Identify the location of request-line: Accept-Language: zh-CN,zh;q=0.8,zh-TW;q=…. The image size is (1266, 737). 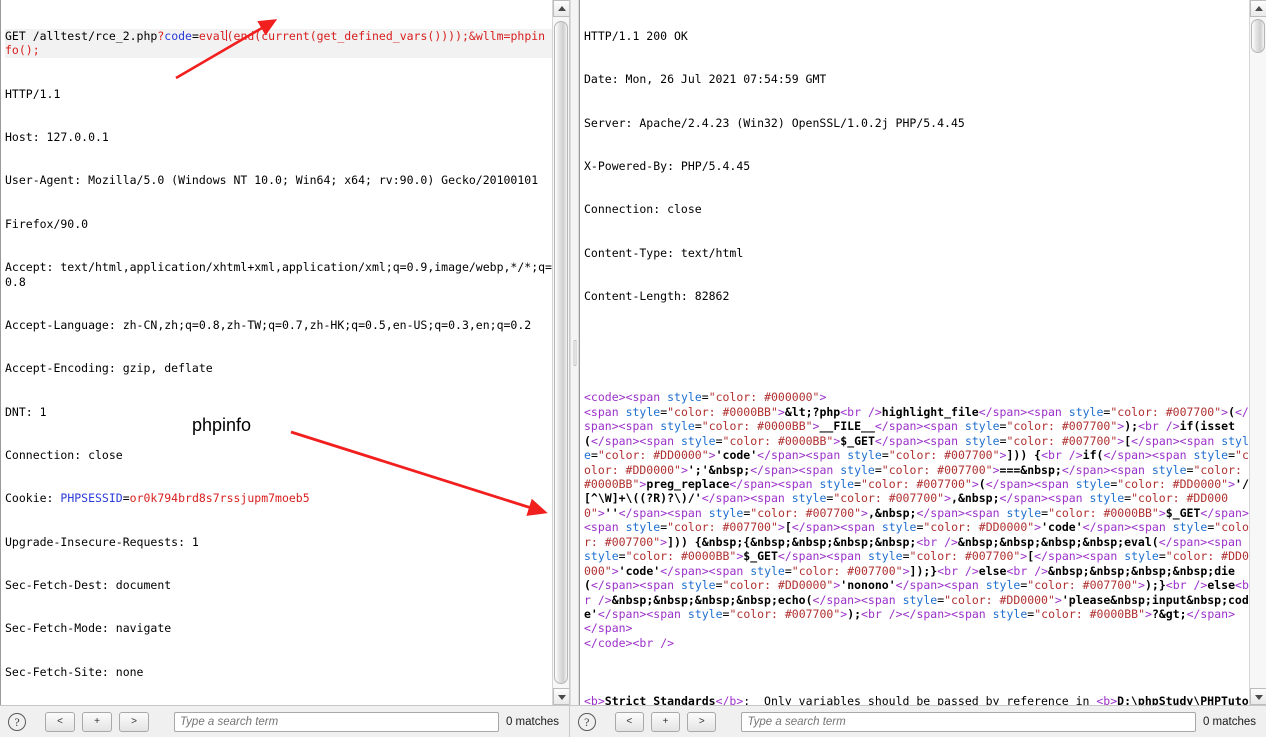
(268, 324).